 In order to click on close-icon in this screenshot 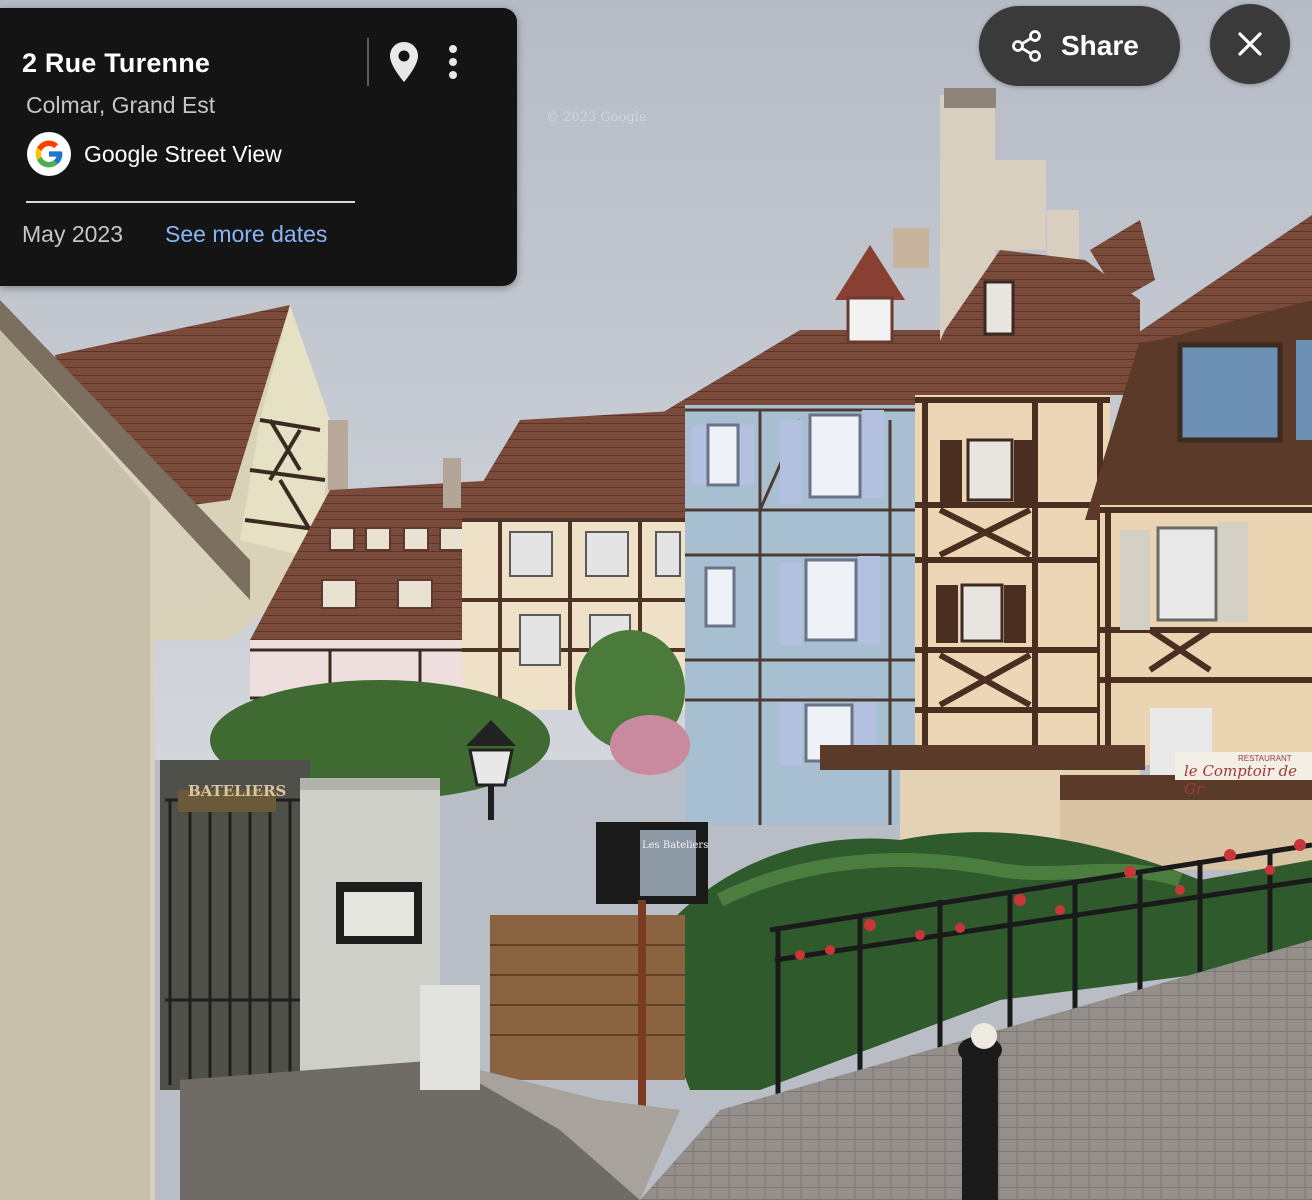, I will do `click(1250, 44)`.